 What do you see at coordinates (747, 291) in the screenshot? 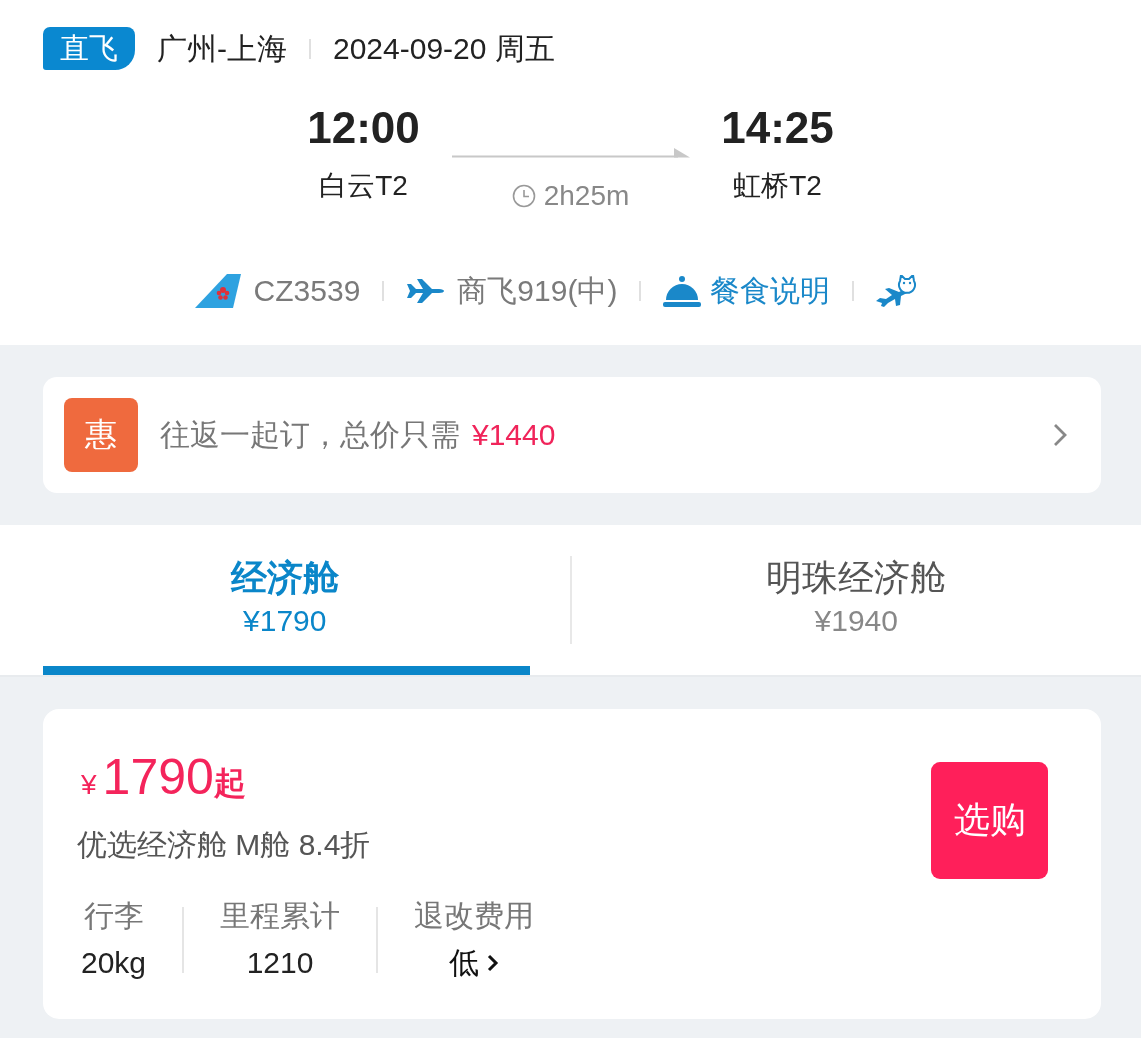
I see `meal-info-link: 餐食说明` at bounding box center [747, 291].